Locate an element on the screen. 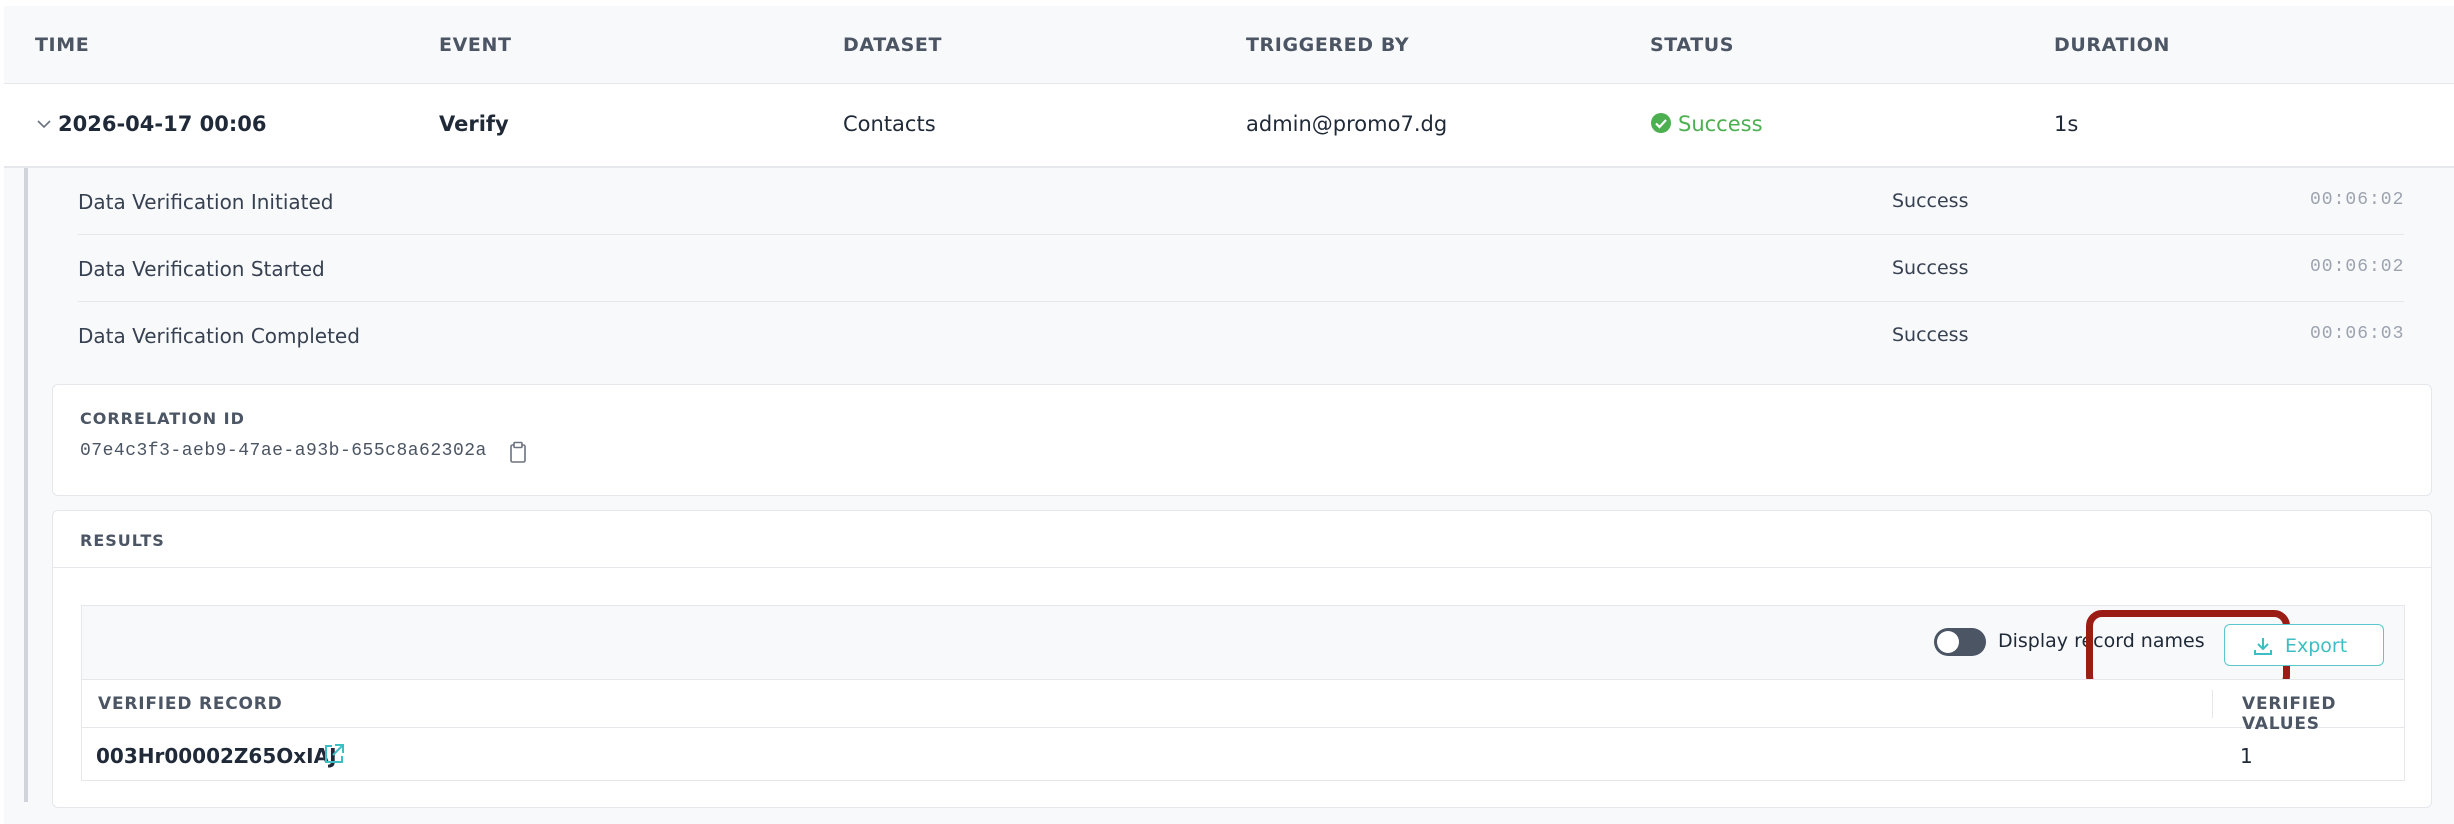 The width and height of the screenshot is (2454, 824). column-triggered-by: TRIGGERED BY is located at coordinates (1328, 45).